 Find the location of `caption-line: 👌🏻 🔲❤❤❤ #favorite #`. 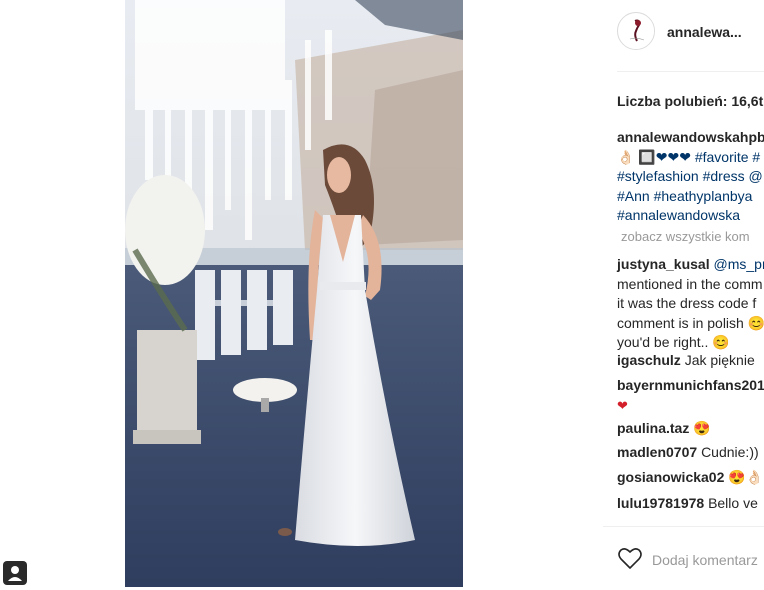

caption-line: 👌🏻 🔲❤❤❤ #favorite # is located at coordinates (690, 158).